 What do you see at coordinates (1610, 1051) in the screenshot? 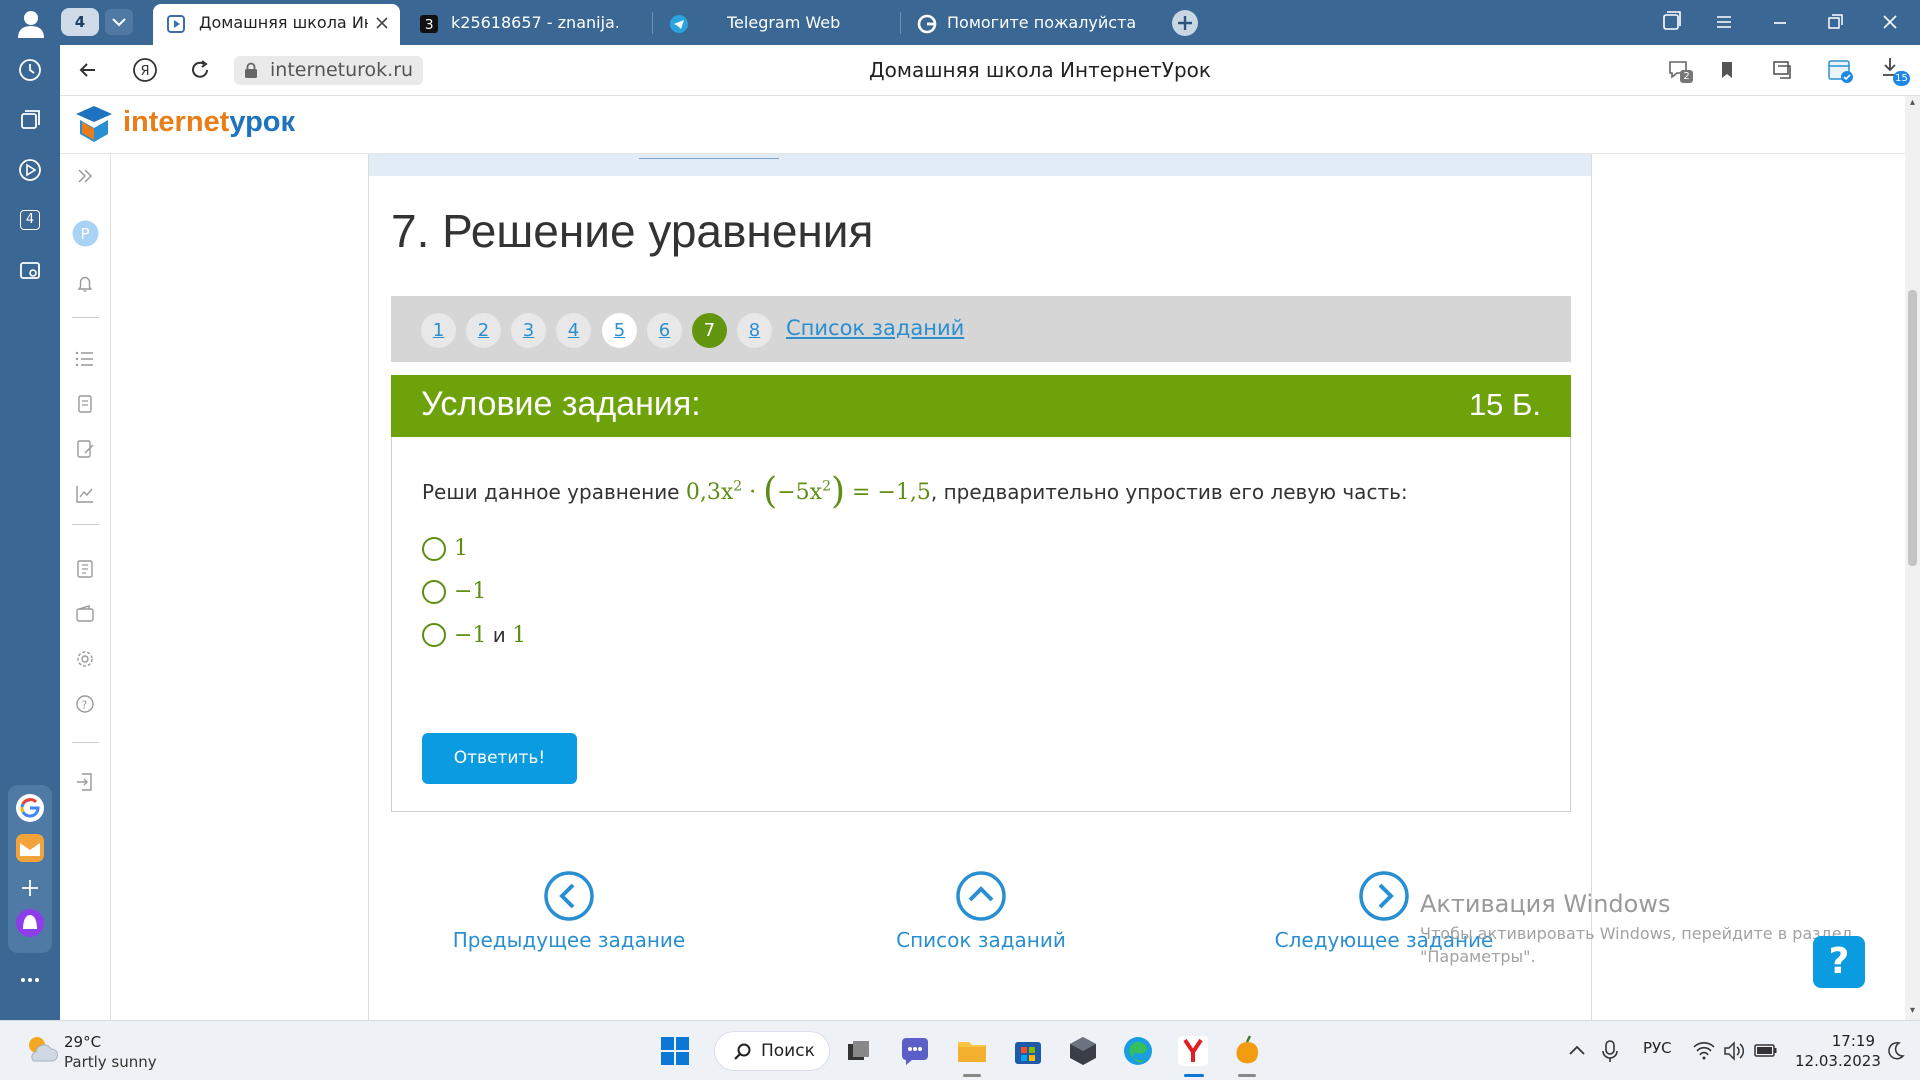
I see `microphone-icon` at bounding box center [1610, 1051].